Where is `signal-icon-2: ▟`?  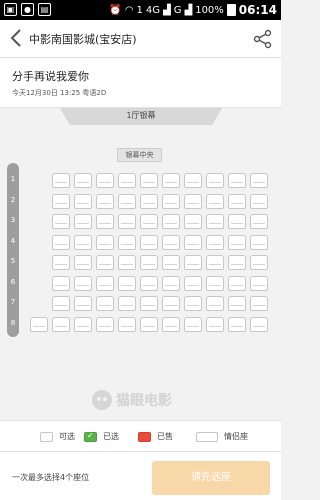 signal-icon-2: ▟ is located at coordinates (188, 10).